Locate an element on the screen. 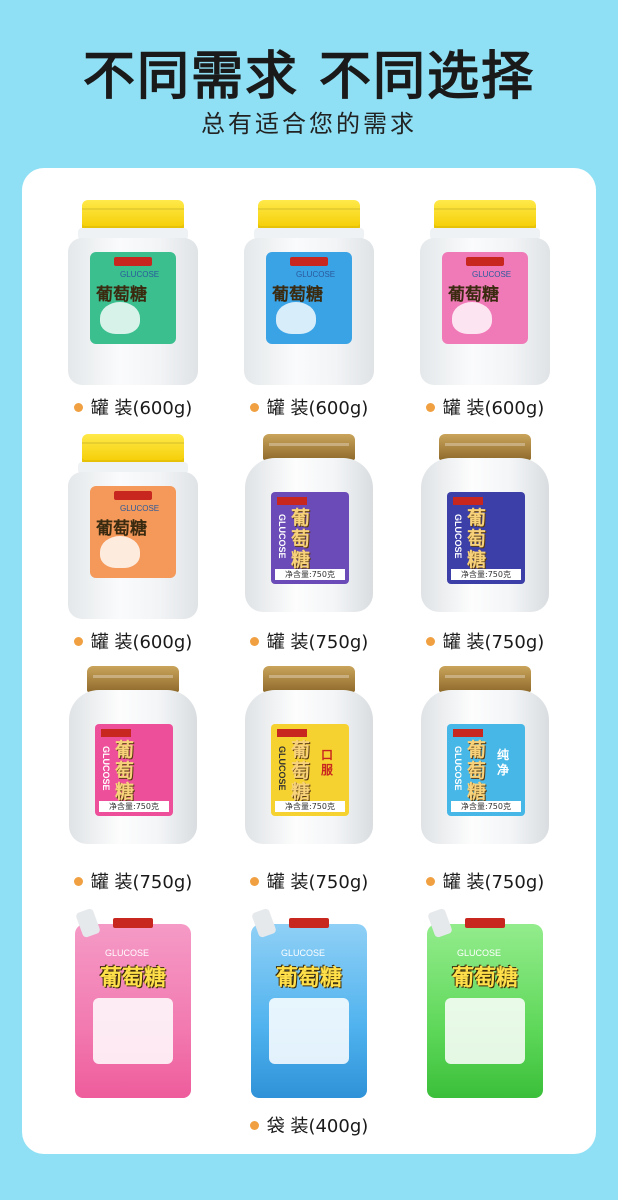 The image size is (618, 1200). page-subtitle: 总有适合您的需求 is located at coordinates (309, 124).